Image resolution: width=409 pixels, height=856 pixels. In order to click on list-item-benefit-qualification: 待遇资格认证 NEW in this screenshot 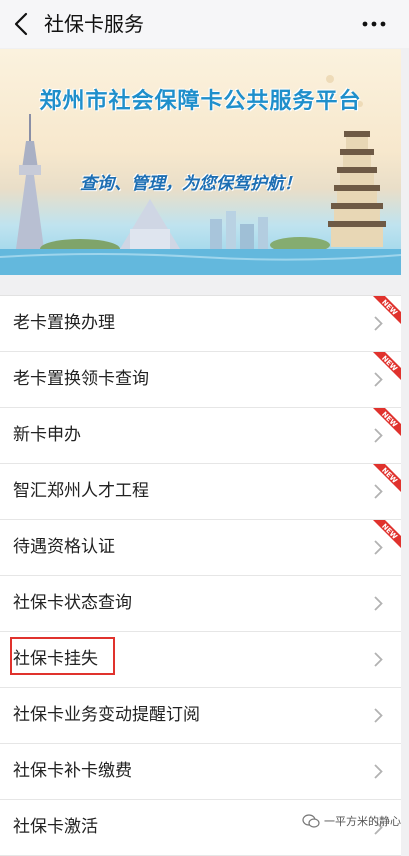, I will do `click(200, 548)`.